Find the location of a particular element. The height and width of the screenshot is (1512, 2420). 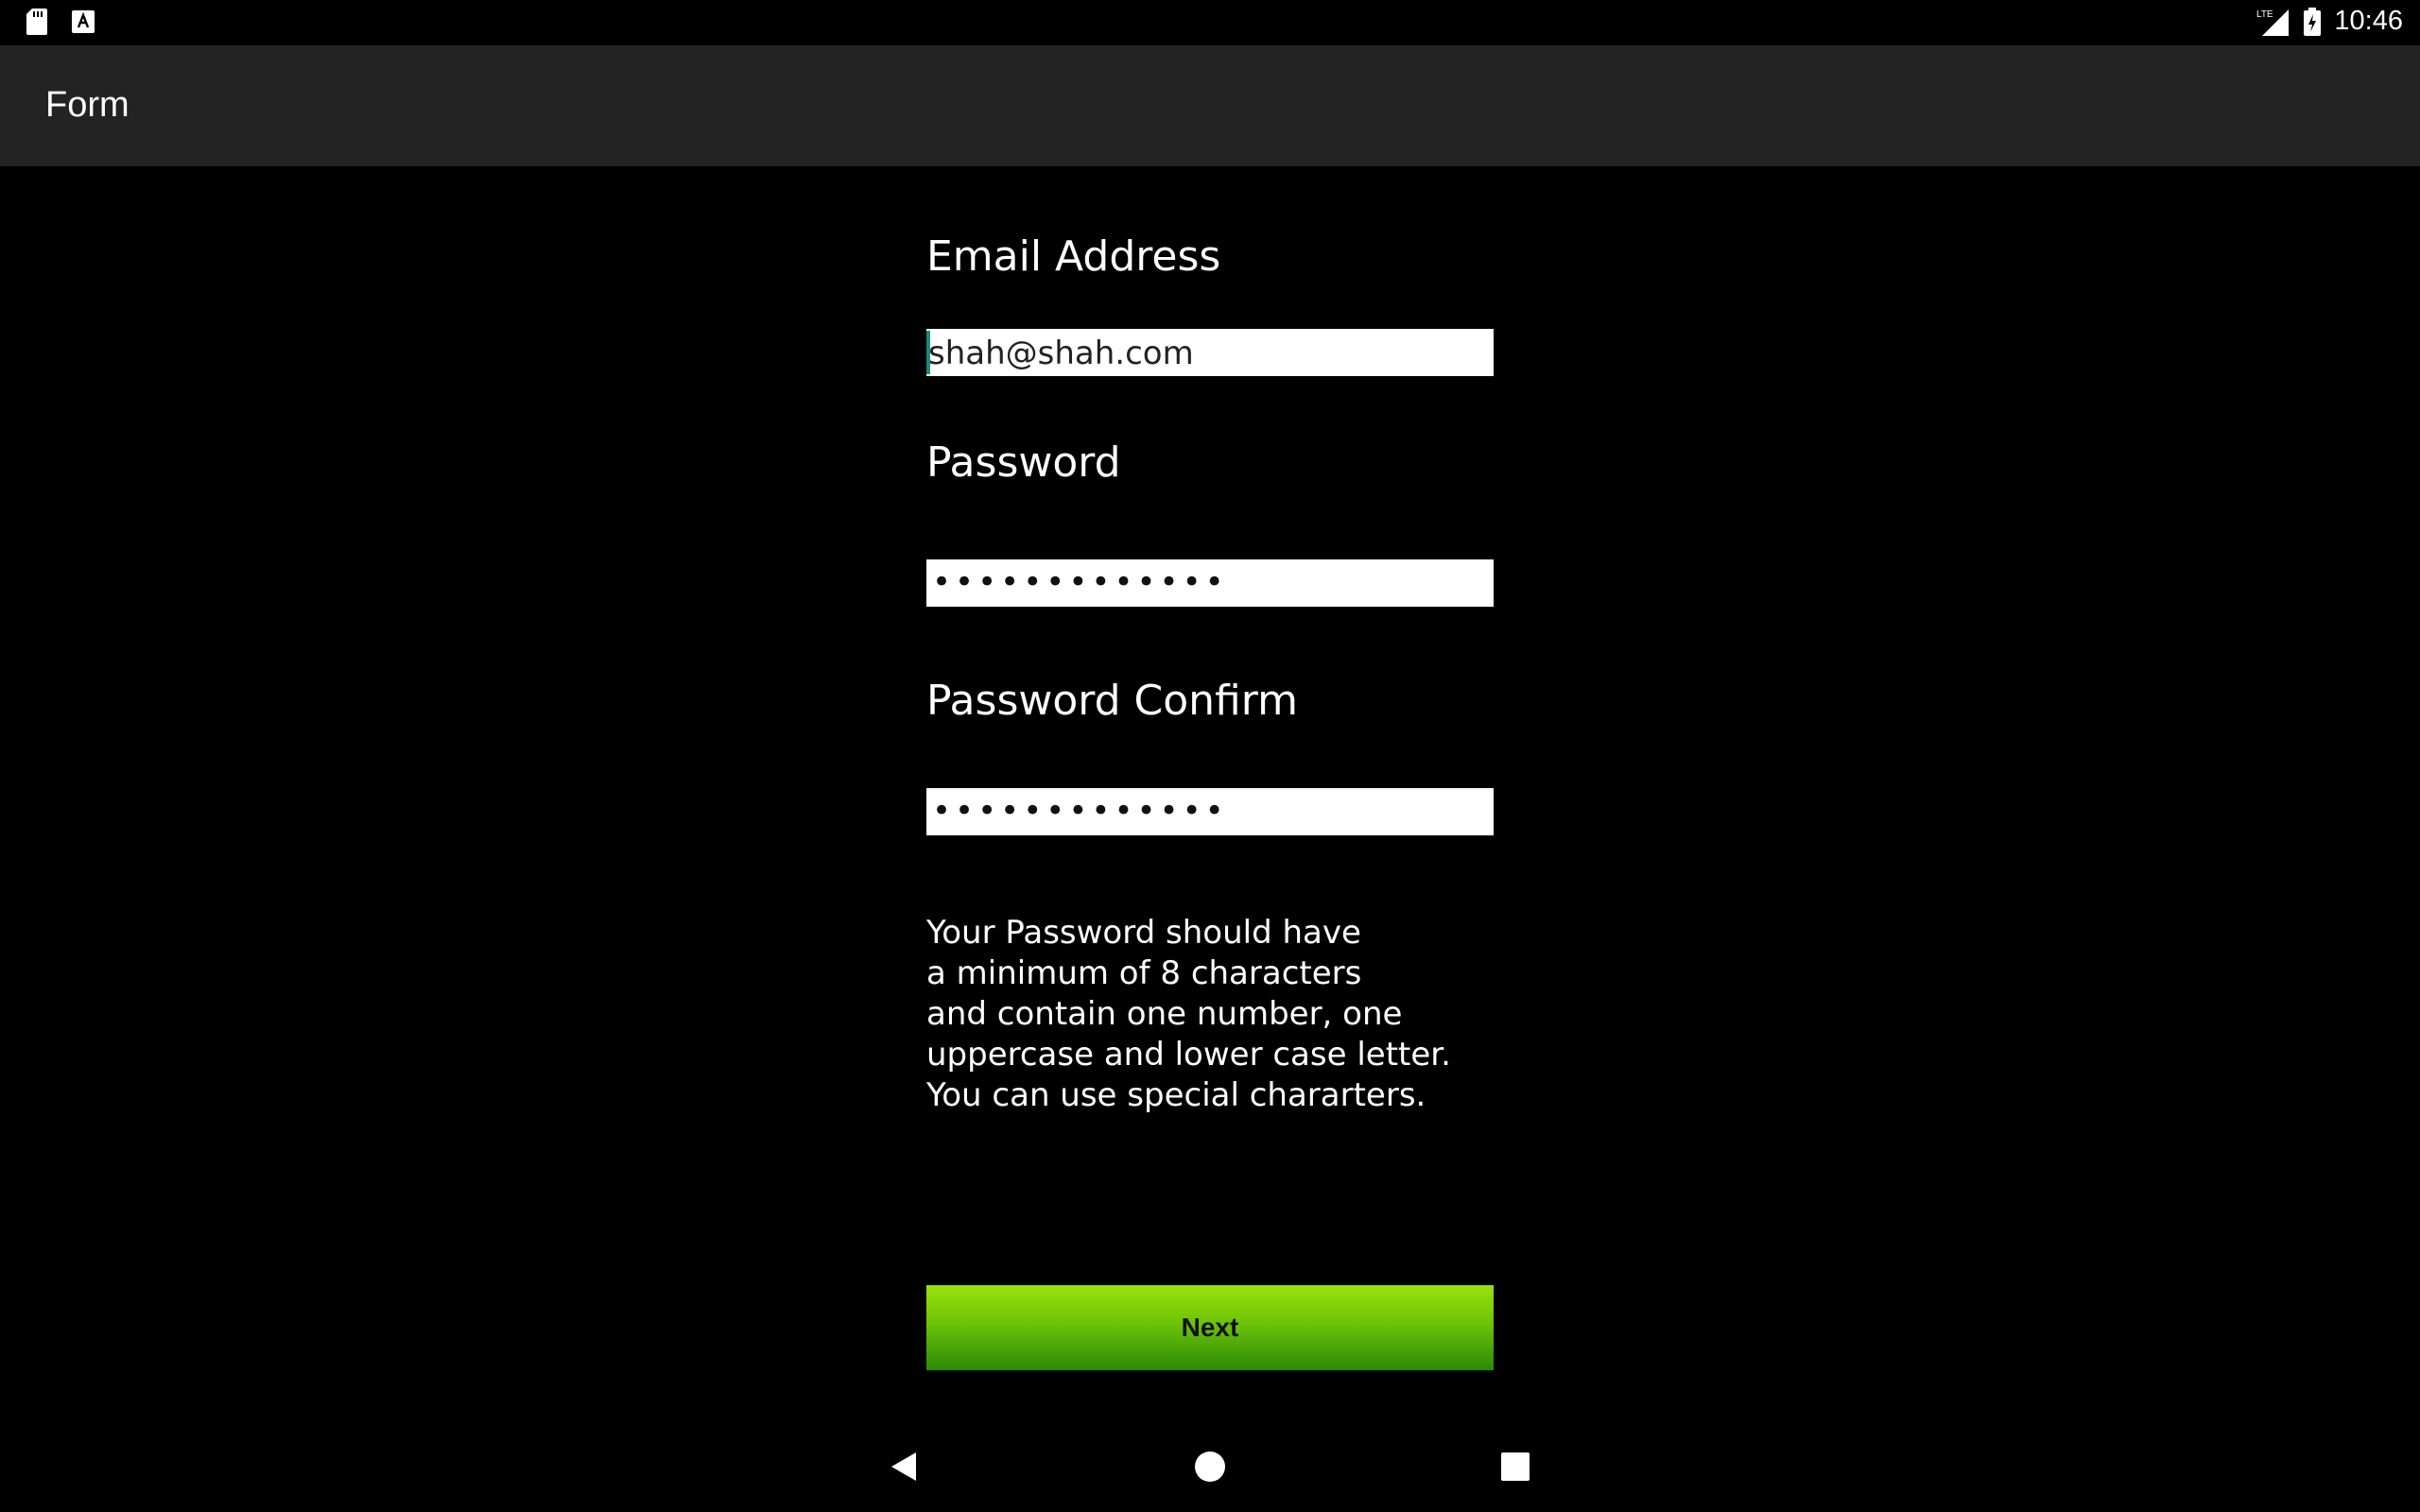

status-system: LTE 10:46 is located at coordinates (2329, 21).